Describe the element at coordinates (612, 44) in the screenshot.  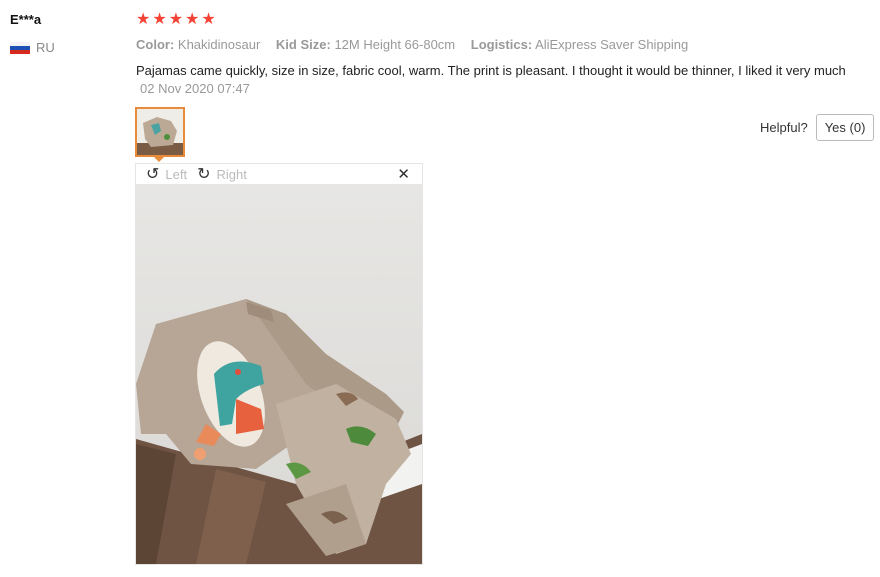
I see `logistics-value: AliExpress Saver Shipping` at that location.